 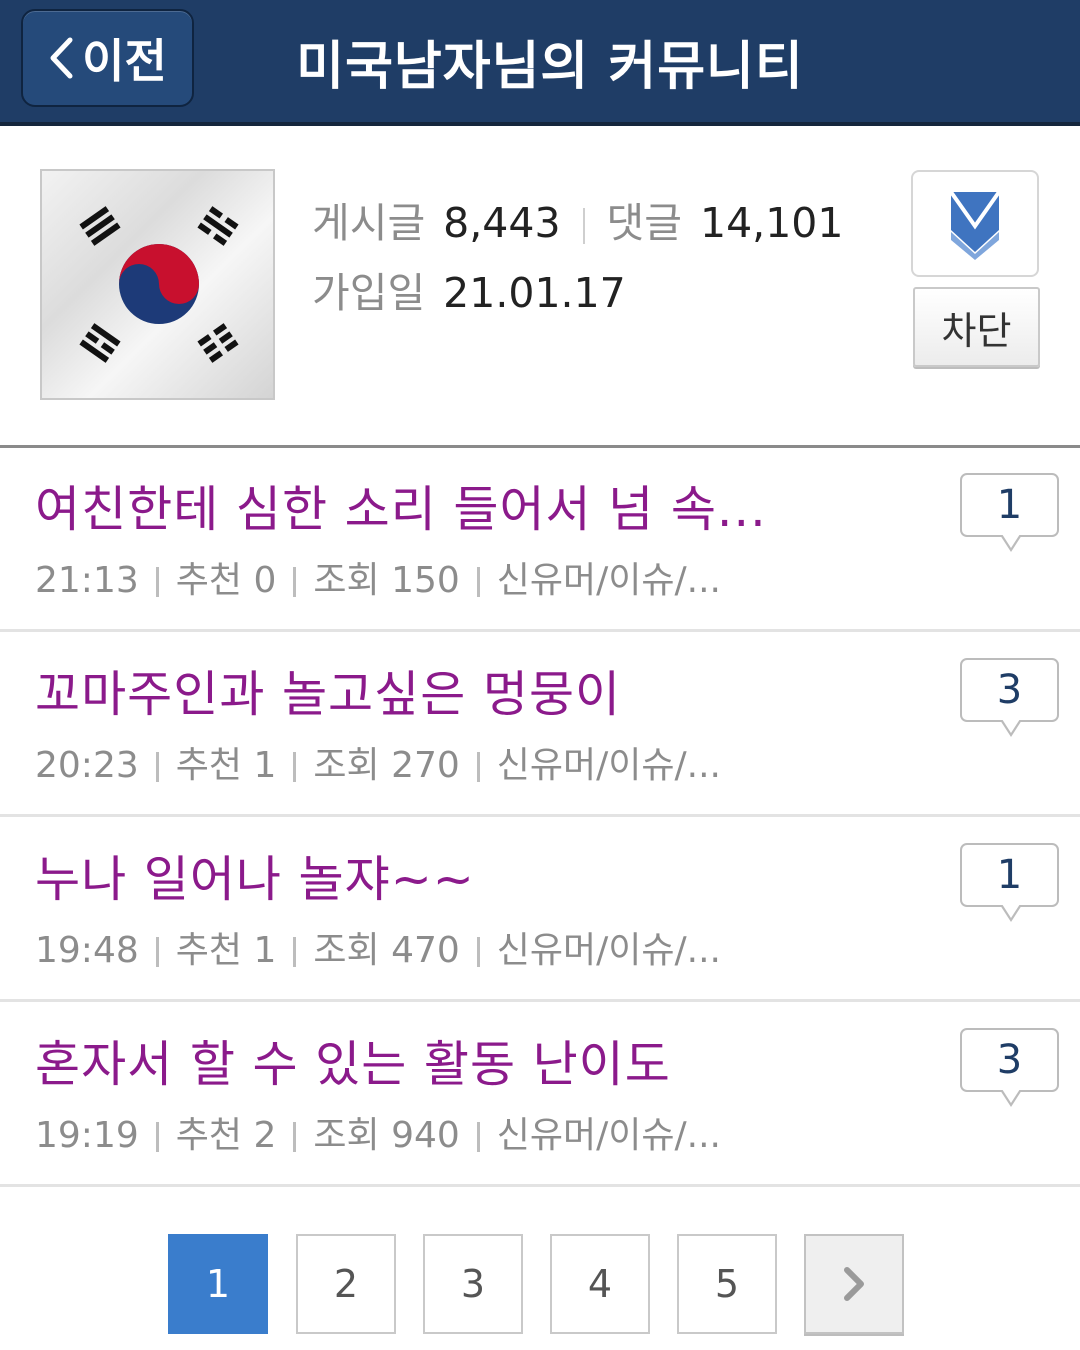 I want to click on post-time: 20:23, so click(x=87, y=765).